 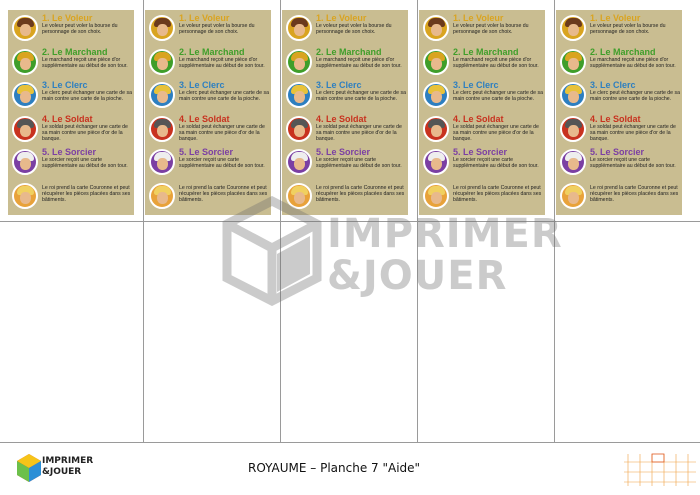 I want to click on box-icon, so click(x=272, y=251).